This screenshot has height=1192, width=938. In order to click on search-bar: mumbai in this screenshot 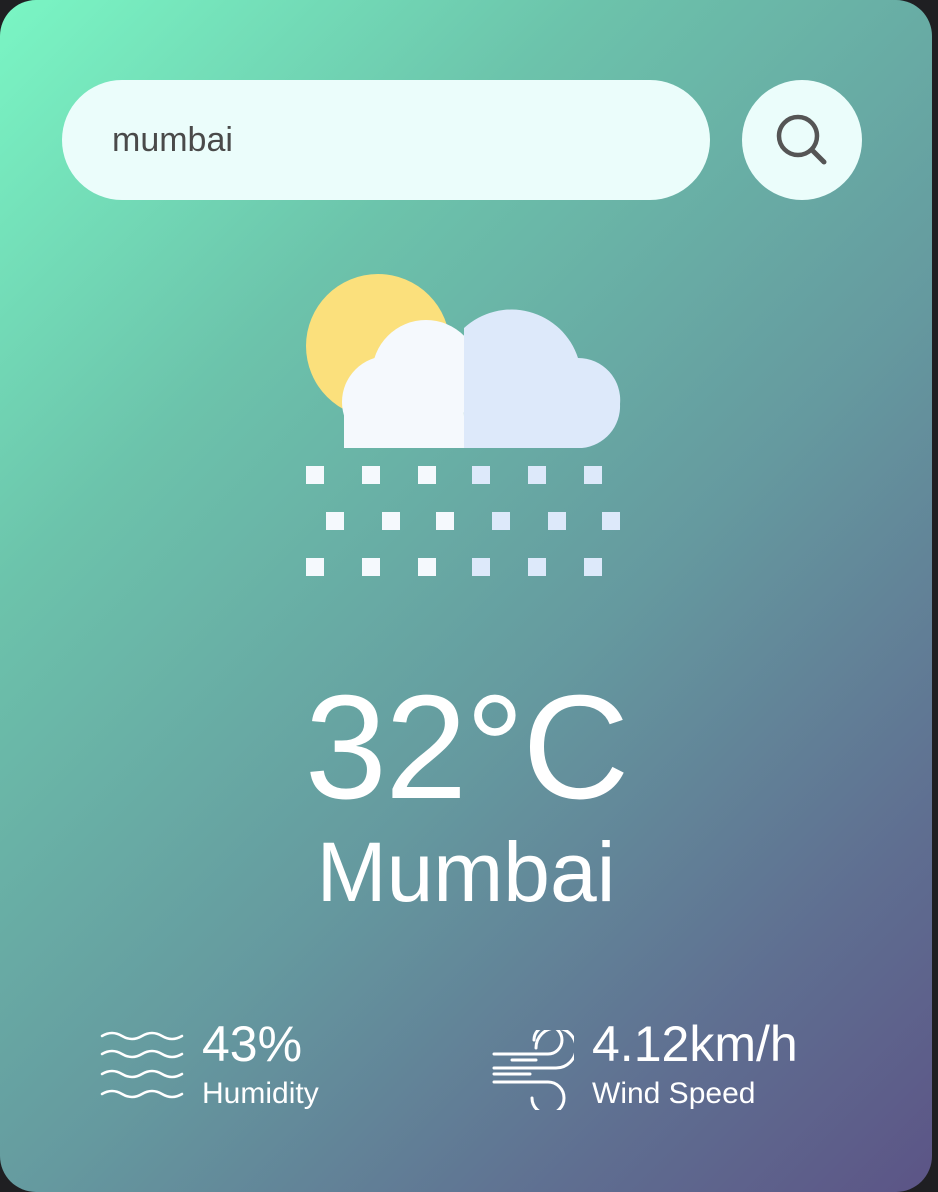, I will do `click(462, 140)`.